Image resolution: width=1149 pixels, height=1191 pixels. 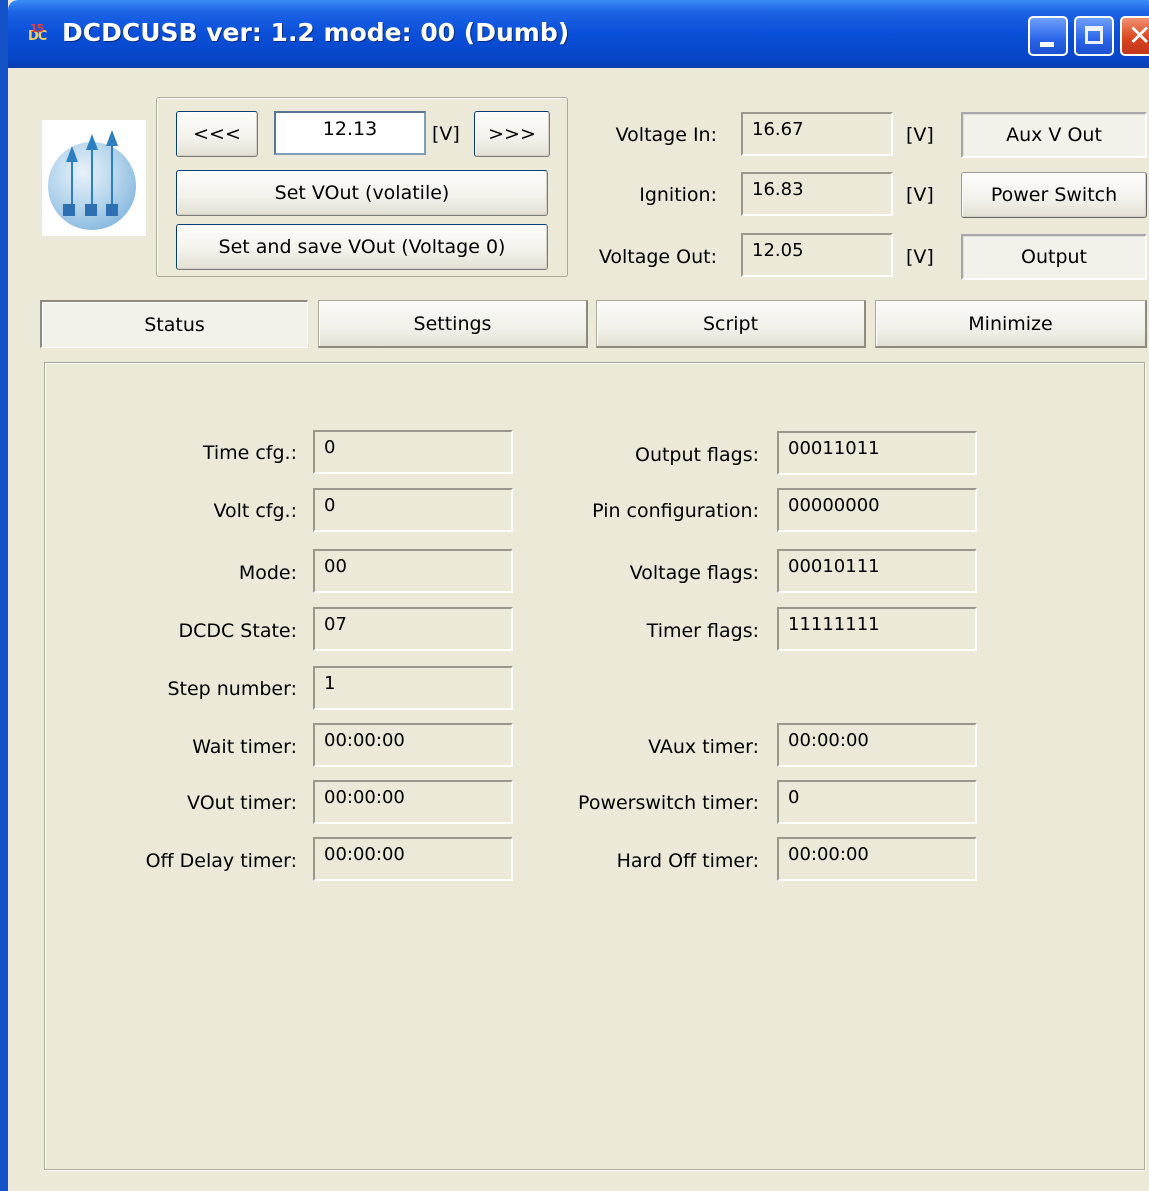 I want to click on time-cfg-label: Time cfg.:, so click(x=249, y=453).